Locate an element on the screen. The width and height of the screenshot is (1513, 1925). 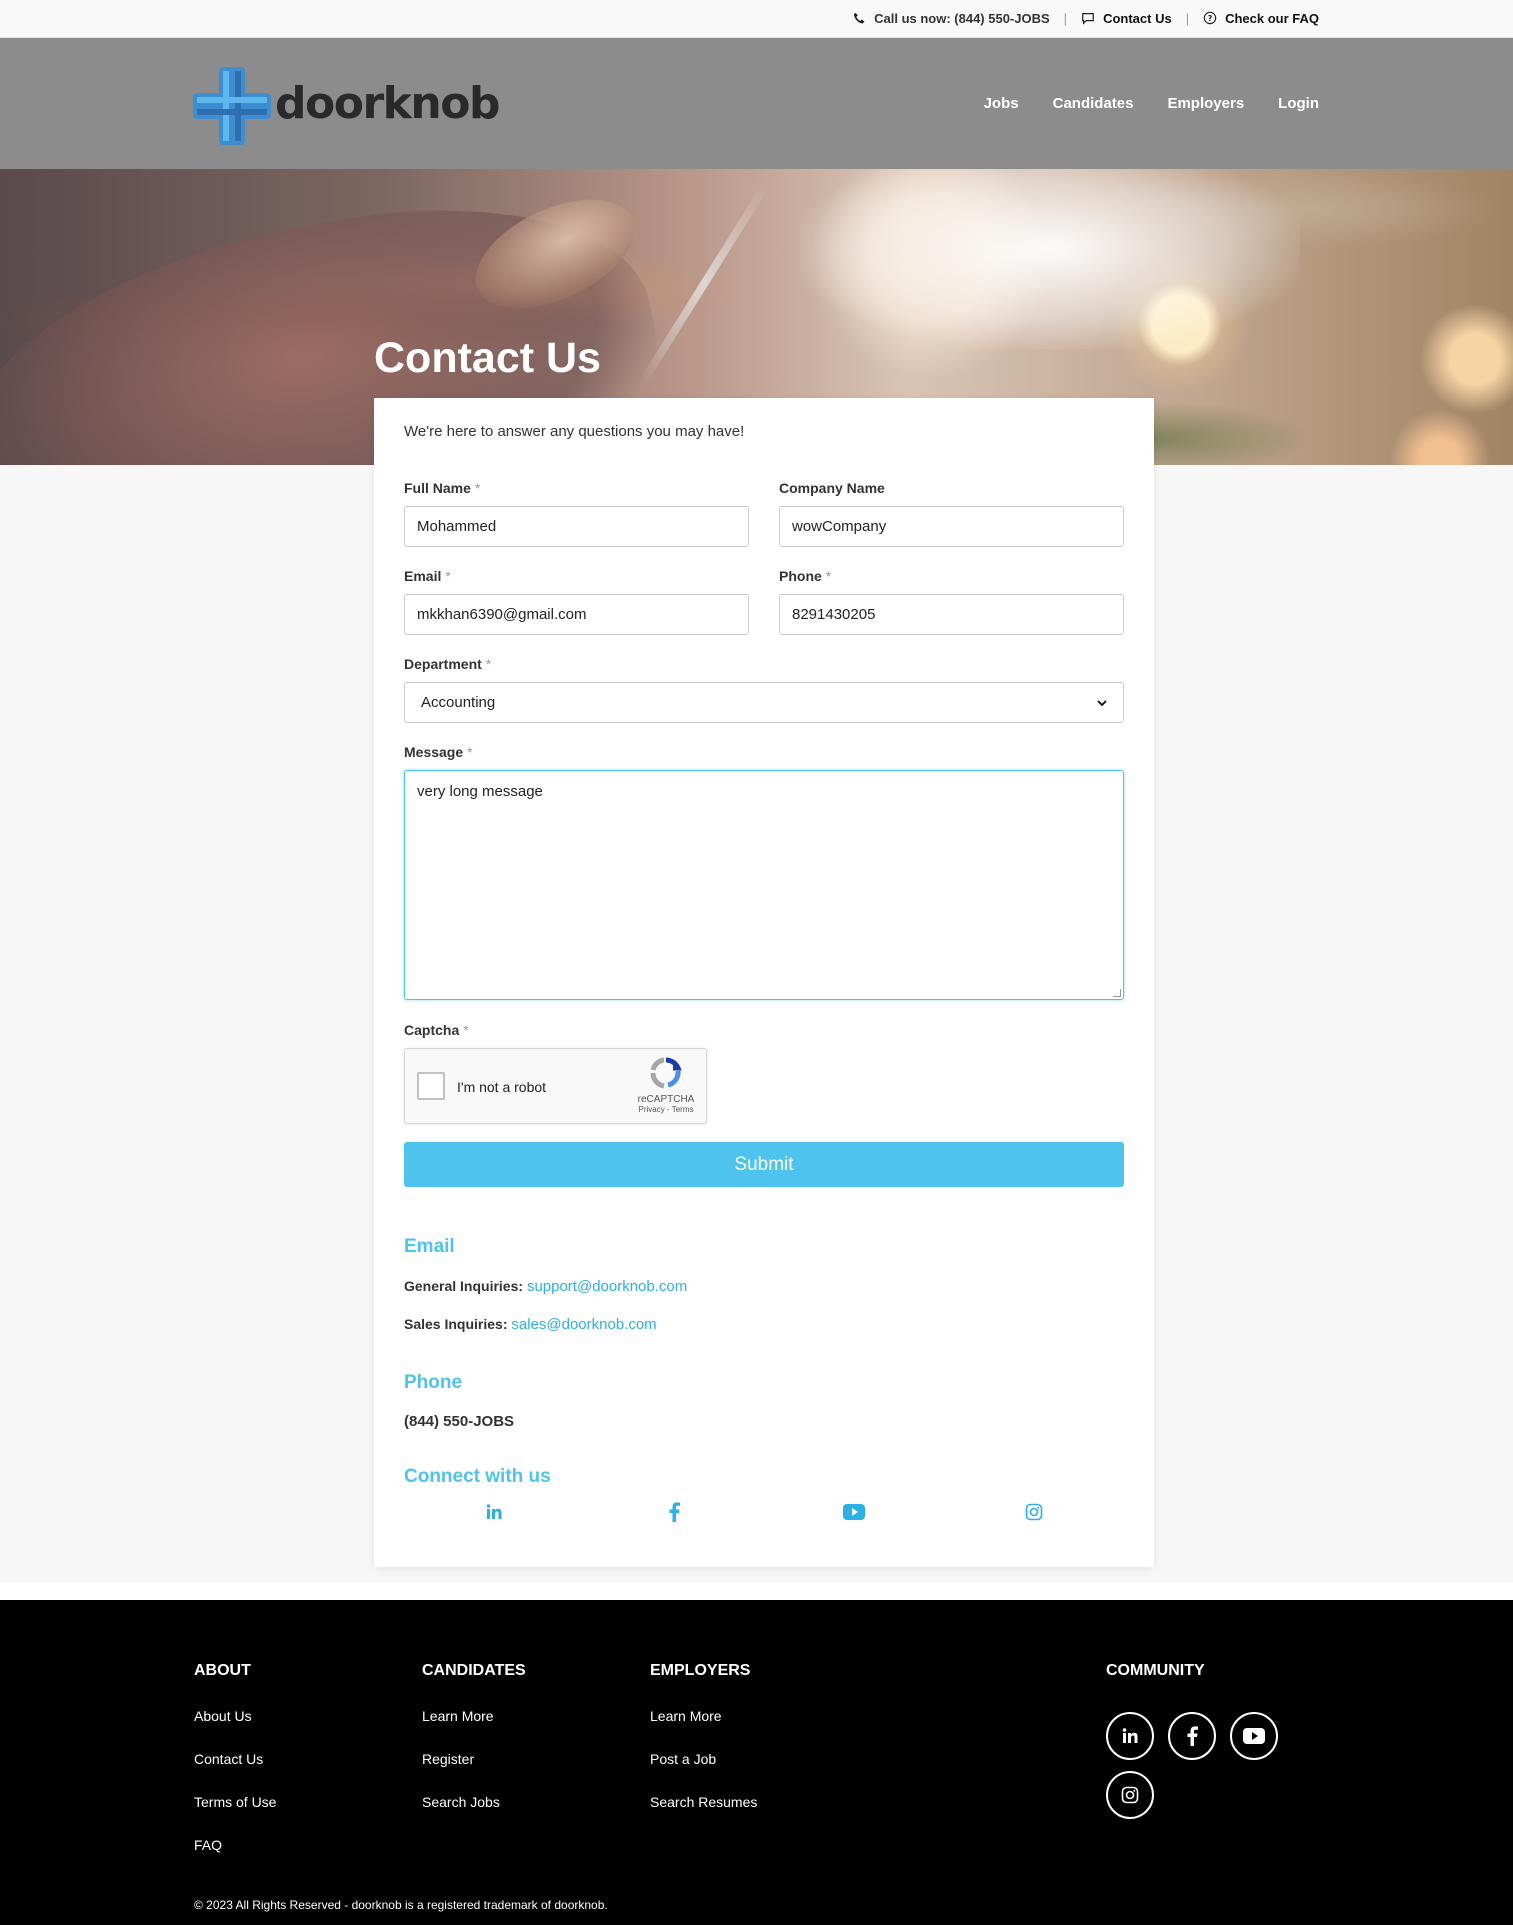
footer-employers-heading: EMPLOYERS is located at coordinates (700, 1670).